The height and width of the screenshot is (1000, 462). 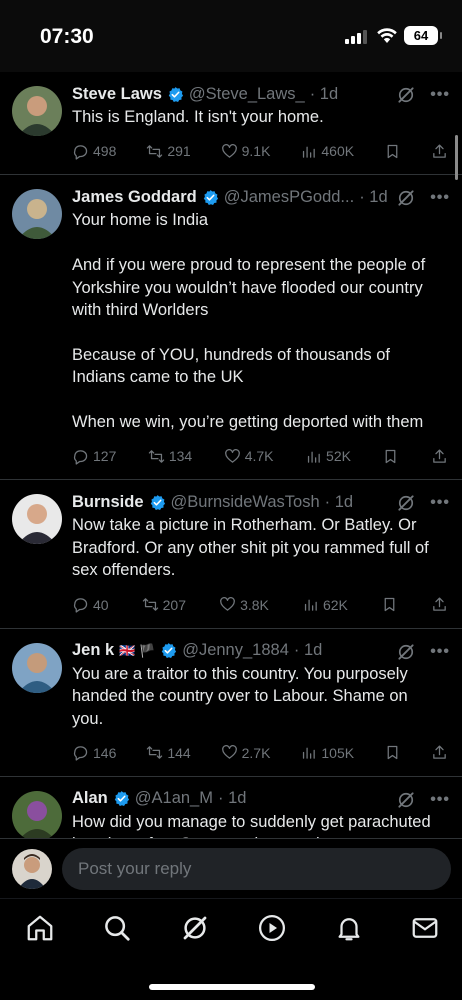 I want to click on views-button: 460K, so click(x=327, y=151).